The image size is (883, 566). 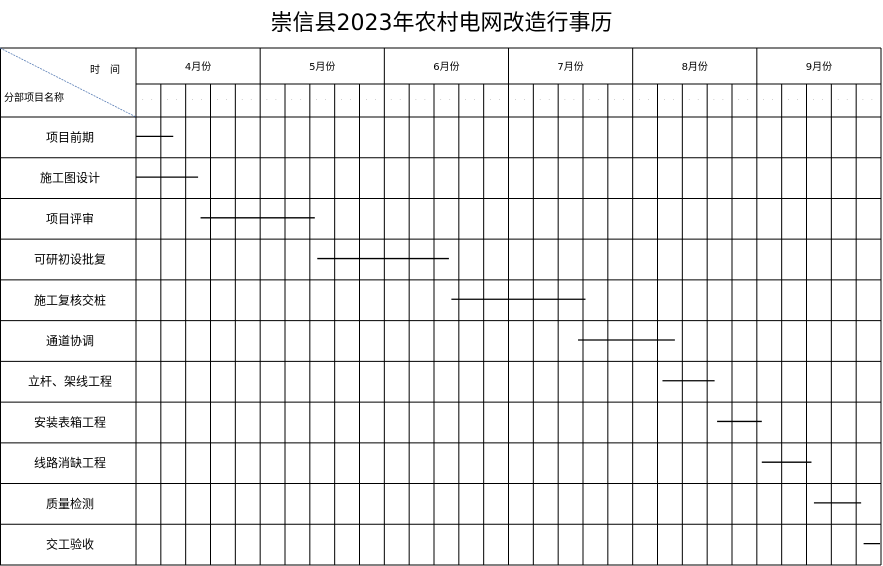 I want to click on task-name: 质量检测, so click(x=70, y=503).